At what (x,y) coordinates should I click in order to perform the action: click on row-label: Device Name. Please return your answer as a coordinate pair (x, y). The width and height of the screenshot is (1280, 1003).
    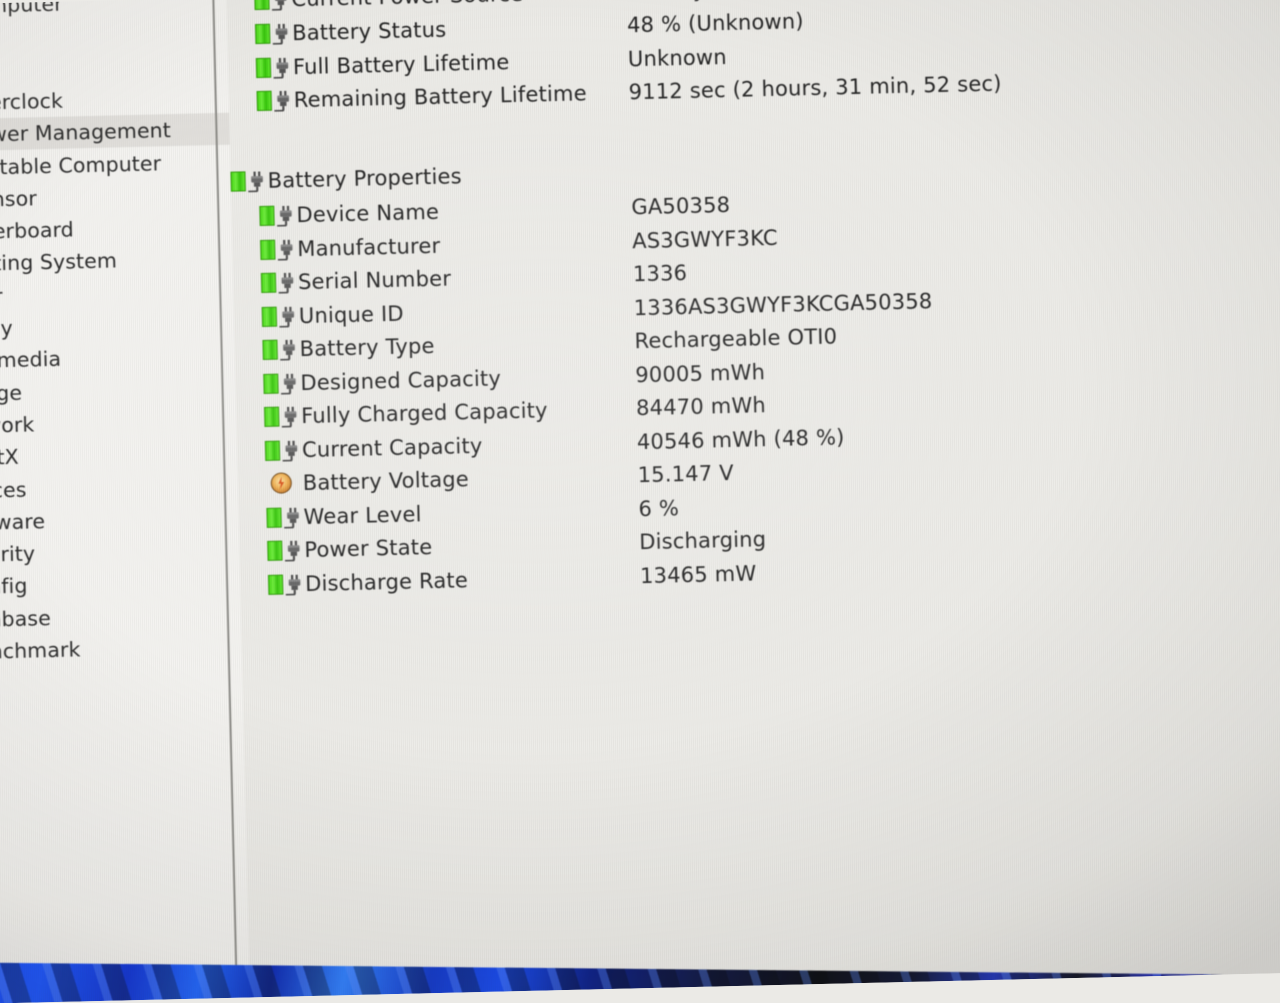
    Looking at the image, I should click on (368, 213).